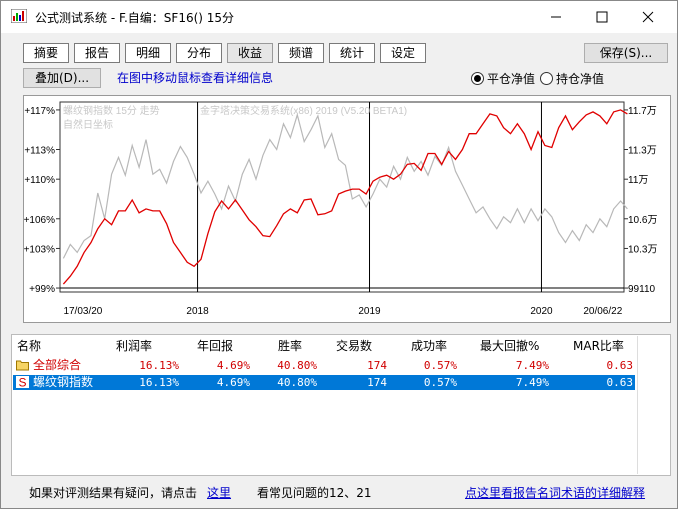 The width and height of the screenshot is (678, 509). I want to click on tab-report: 报告, so click(97, 53).